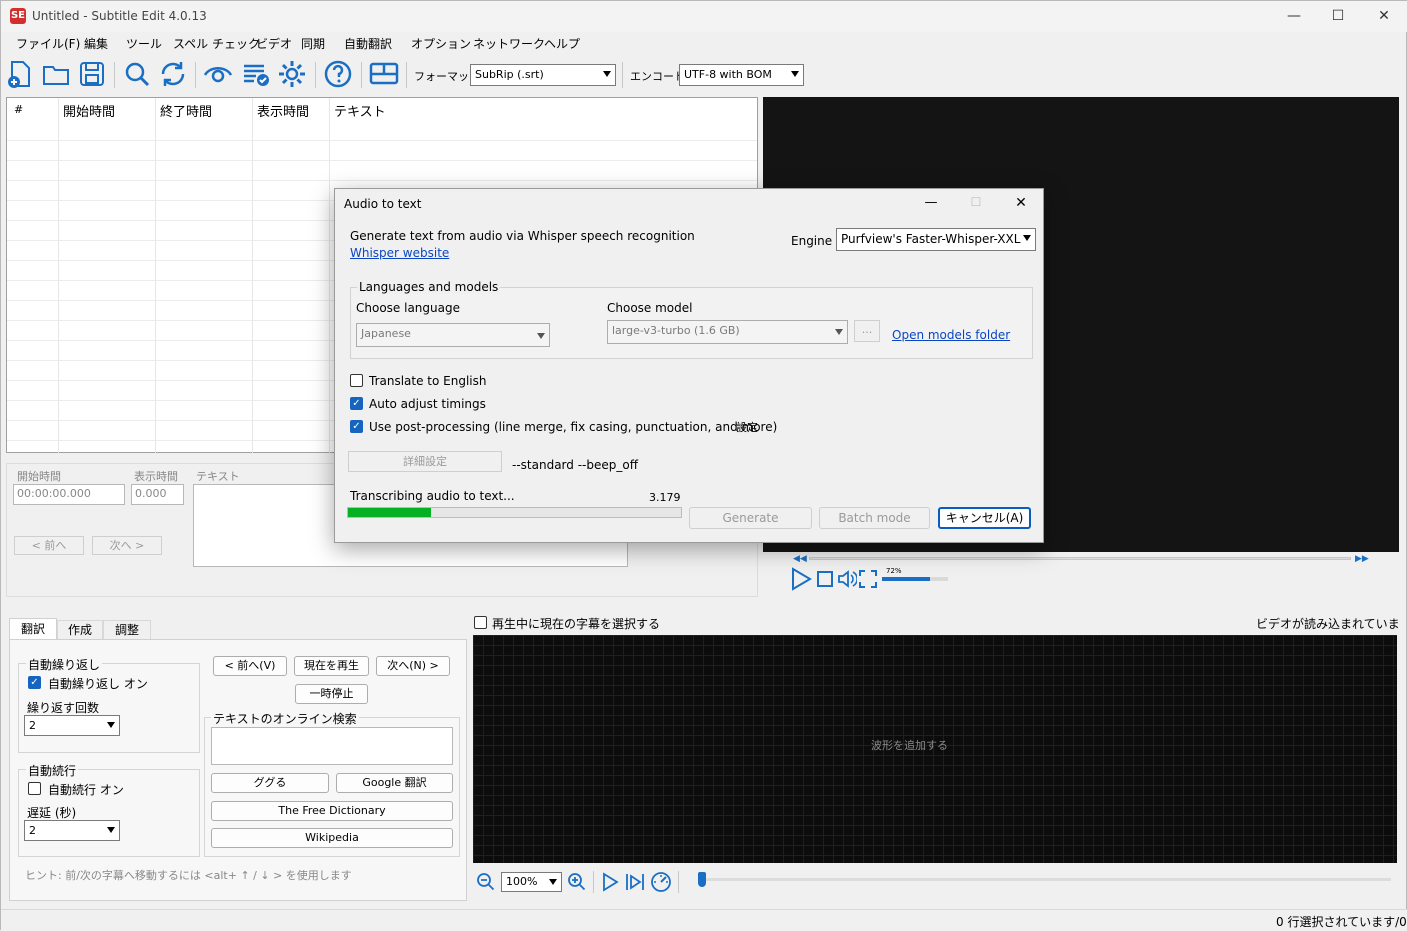 The width and height of the screenshot is (1407, 931). I want to click on visual-sync-icon, so click(218, 74).